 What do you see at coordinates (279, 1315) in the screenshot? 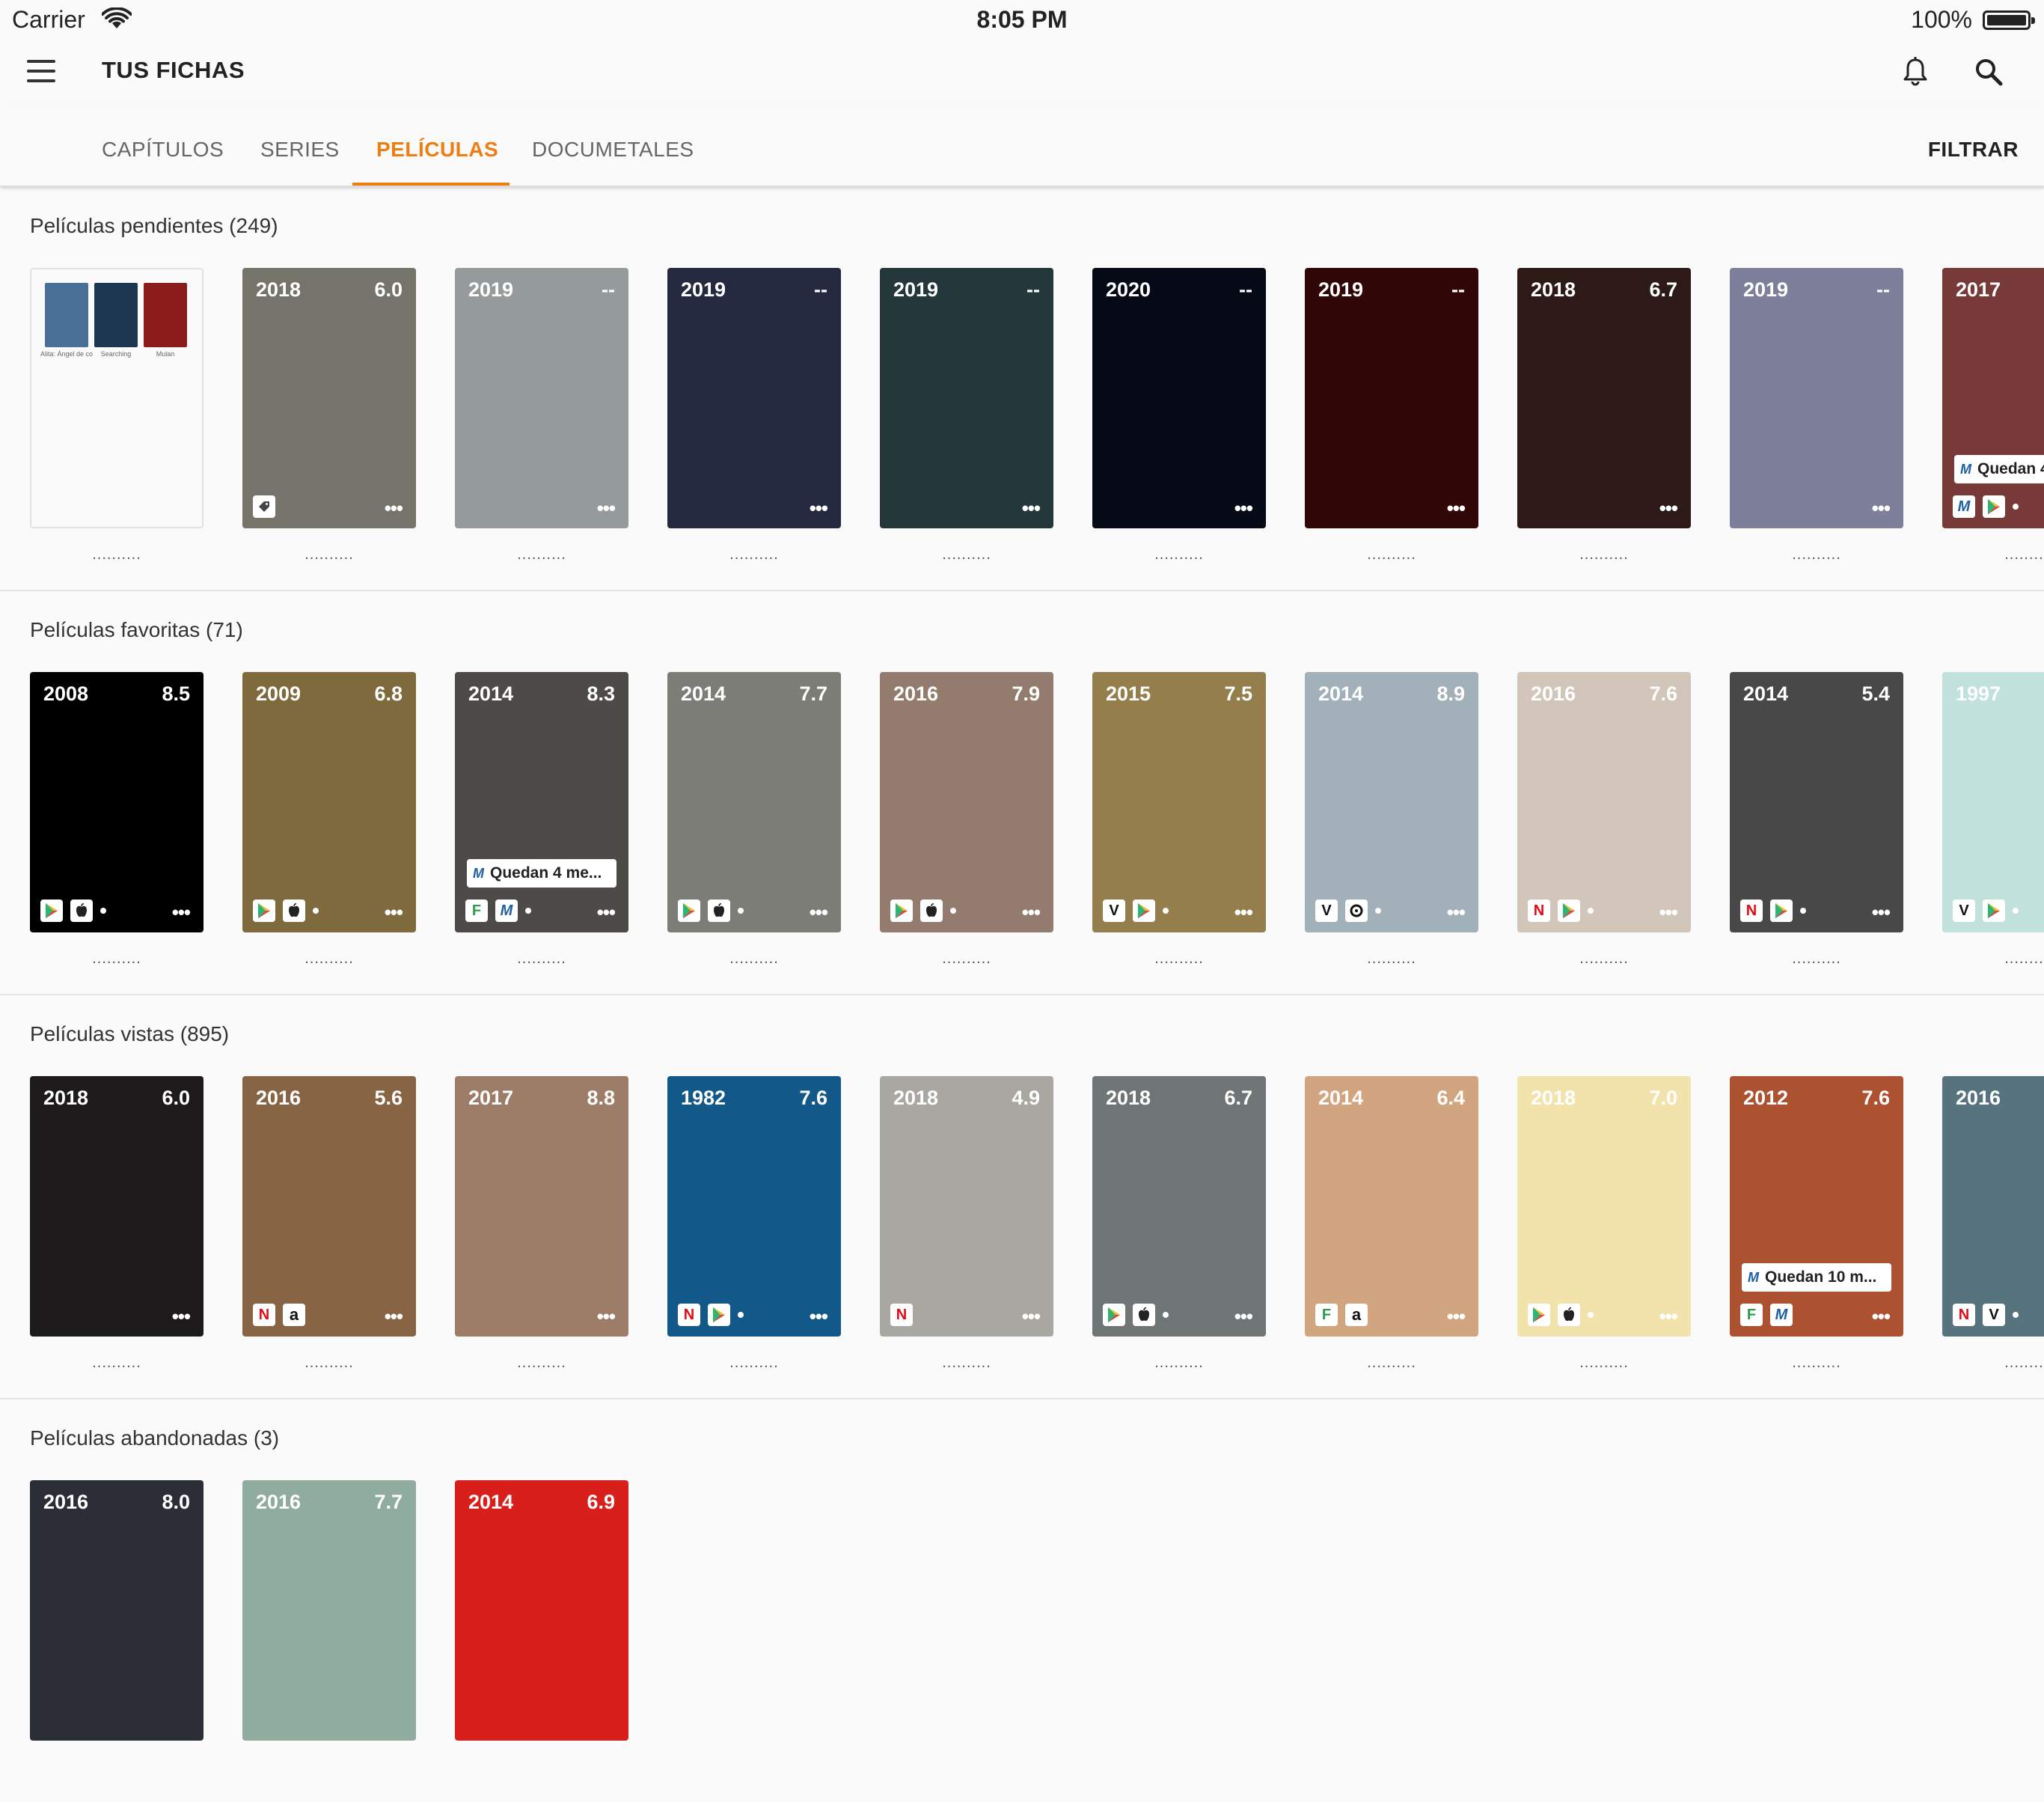
I see `provider-icons: Na` at bounding box center [279, 1315].